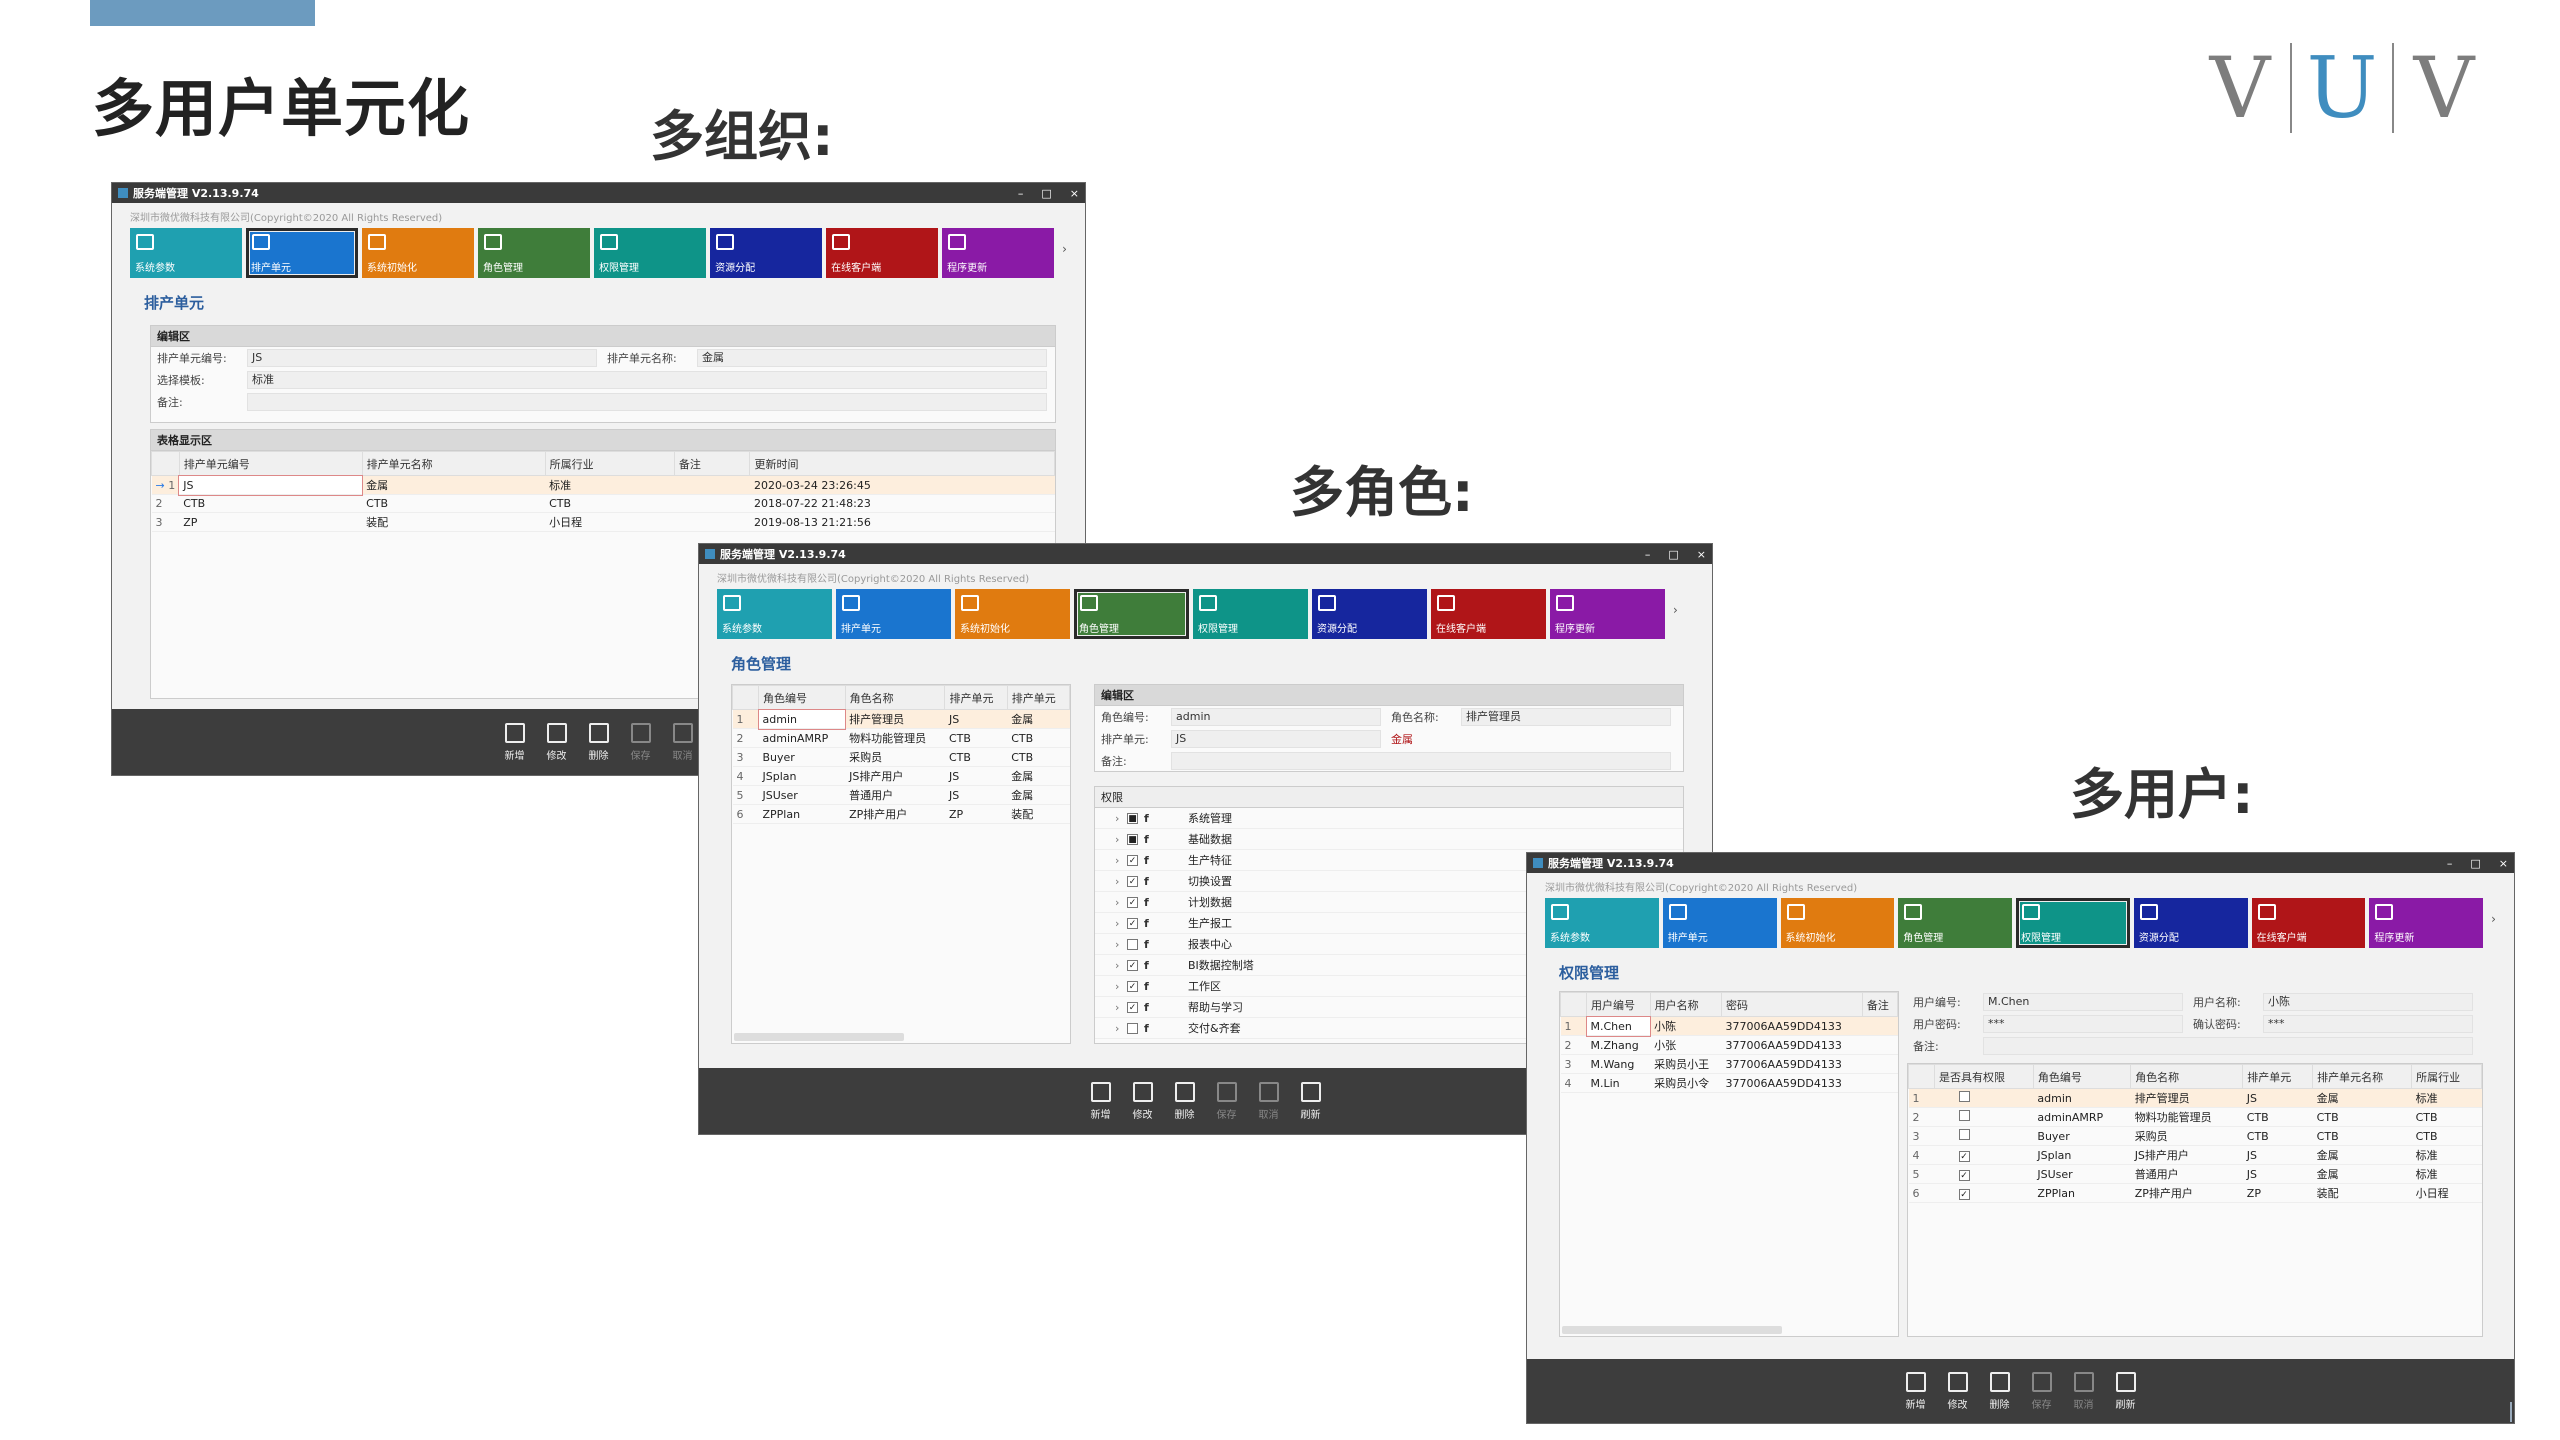 The height and width of the screenshot is (1440, 2560). Describe the element at coordinates (1618, 1045) in the screenshot. I see `cell-user-code: M.Zhang` at that location.